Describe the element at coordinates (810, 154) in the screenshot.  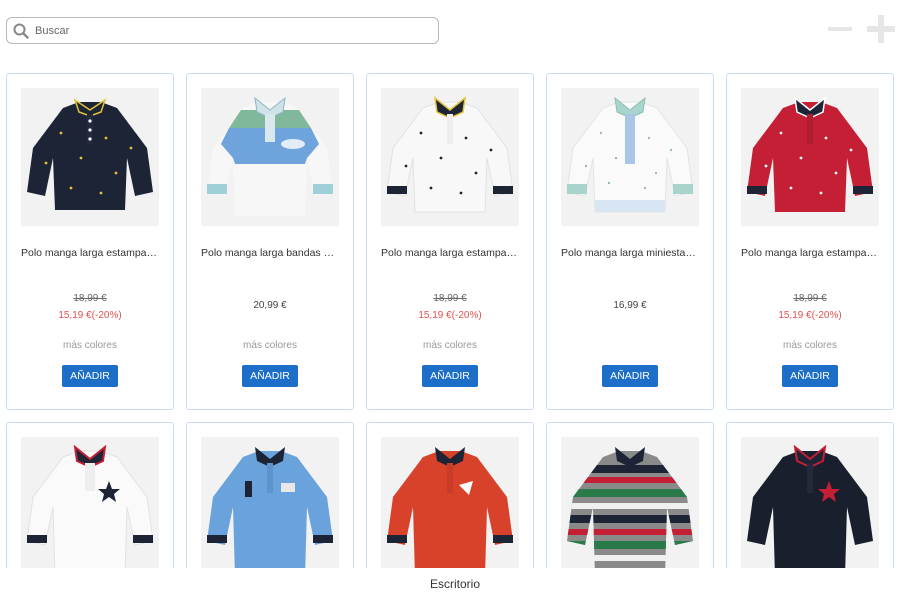
I see `red-polo-image` at that location.